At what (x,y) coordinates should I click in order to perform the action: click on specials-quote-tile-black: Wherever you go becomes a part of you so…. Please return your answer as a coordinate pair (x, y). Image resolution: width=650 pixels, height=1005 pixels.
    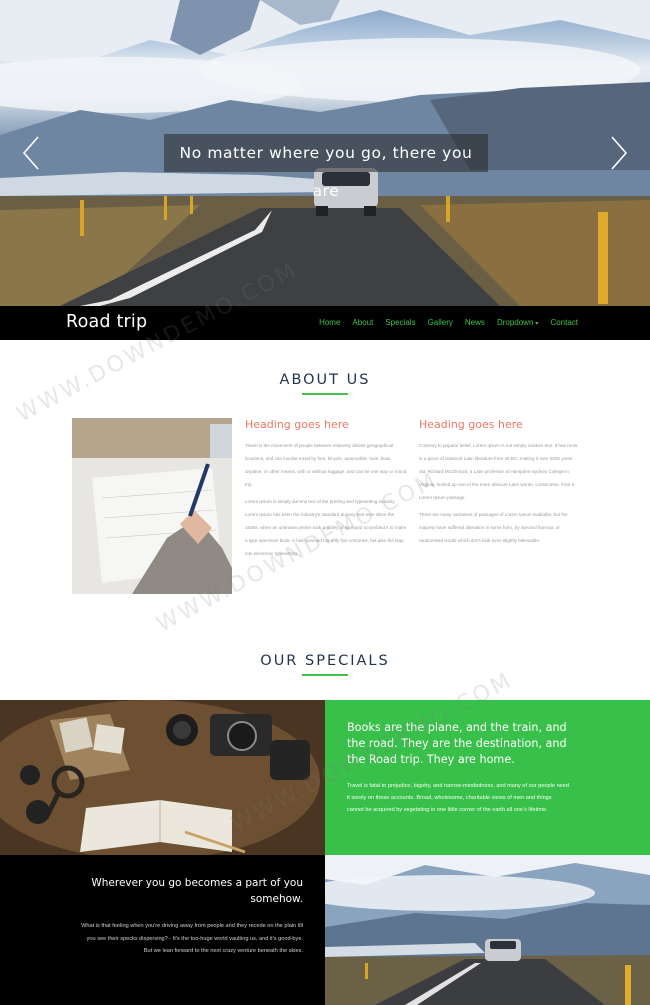
    Looking at the image, I should click on (162, 930).